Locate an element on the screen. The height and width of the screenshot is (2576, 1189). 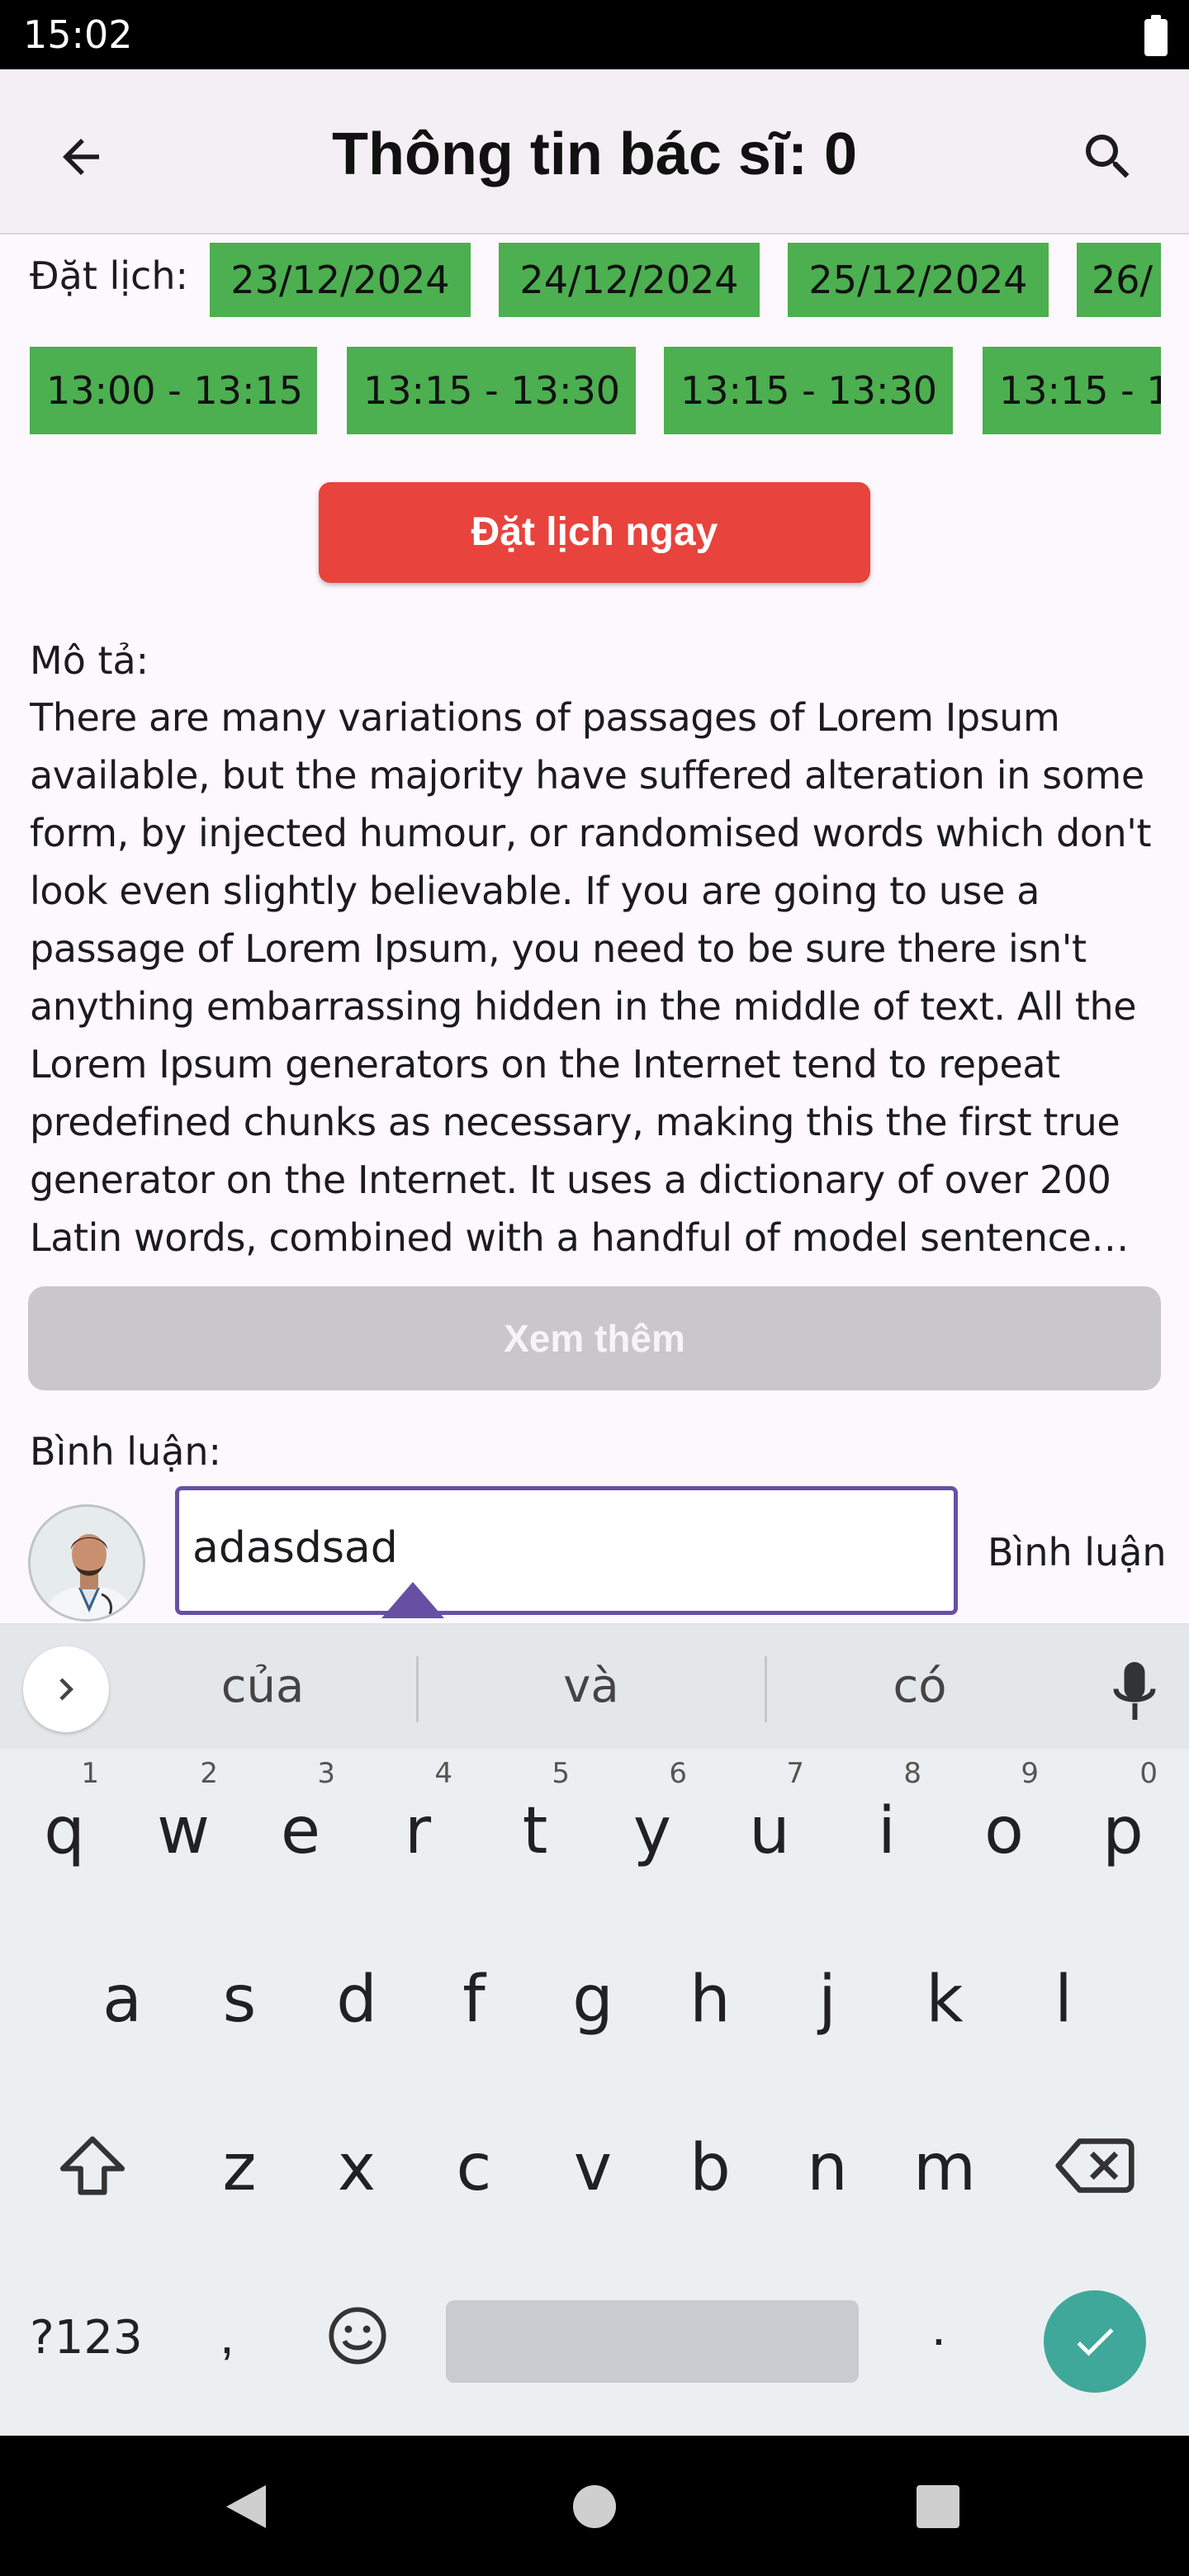
key-o: 9o is located at coordinates (1004, 1828).